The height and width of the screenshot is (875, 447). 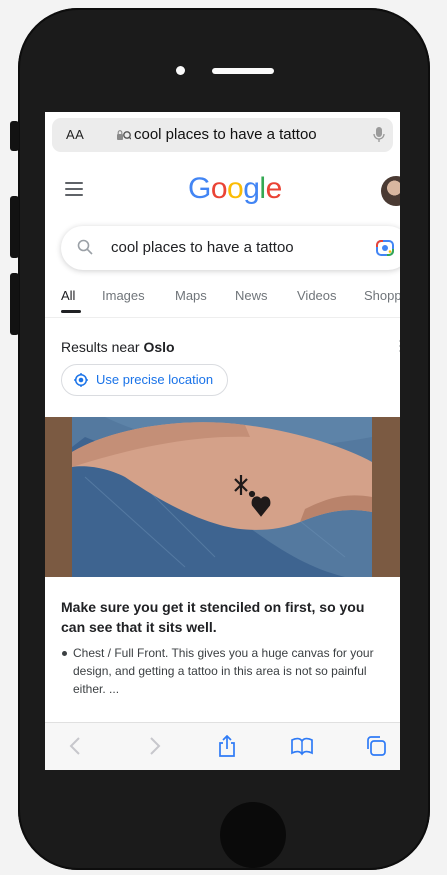 I want to click on earpiece-speaker, so click(x=243, y=71).